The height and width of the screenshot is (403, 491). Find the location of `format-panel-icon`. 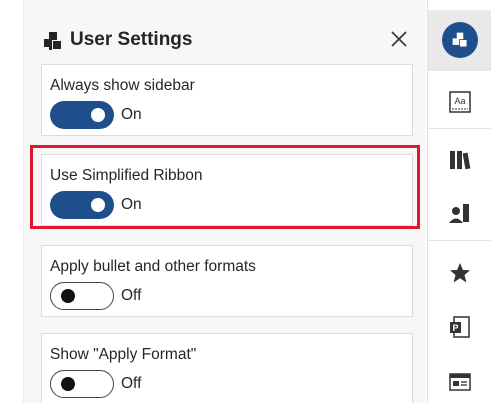

format-panel-icon is located at coordinates (460, 382).